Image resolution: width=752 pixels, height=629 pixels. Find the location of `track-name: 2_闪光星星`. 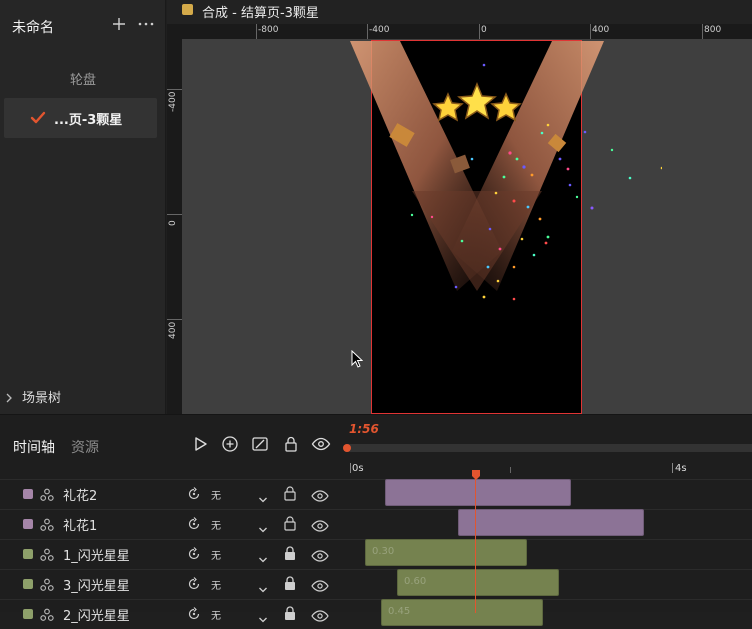

track-name: 2_闪光星星 is located at coordinates (96, 614).